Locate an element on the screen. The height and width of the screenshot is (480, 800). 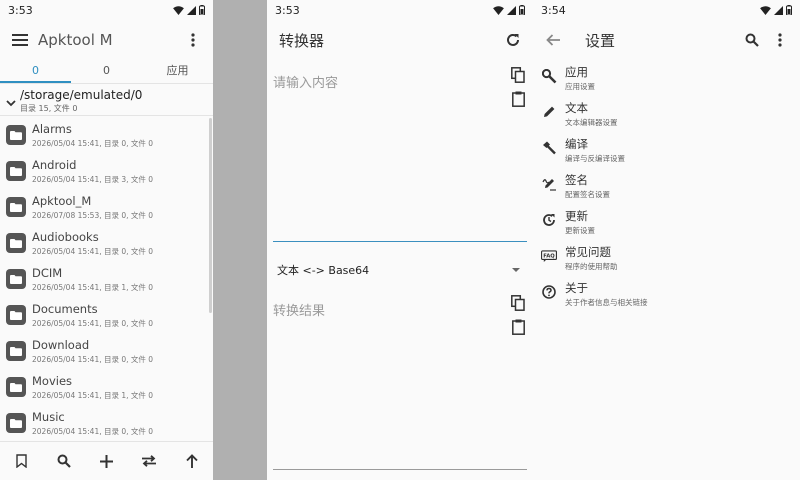
file-meta: 2026/05/04 15:41, 目录 3, 文件 0 is located at coordinates (93, 179).